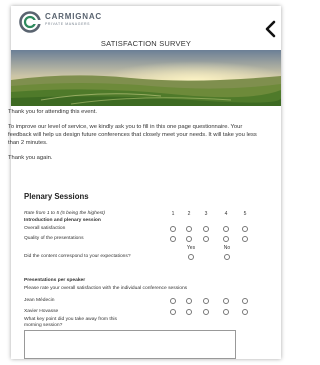 This screenshot has width=320, height=365. I want to click on yes-label: Yes, so click(191, 248).